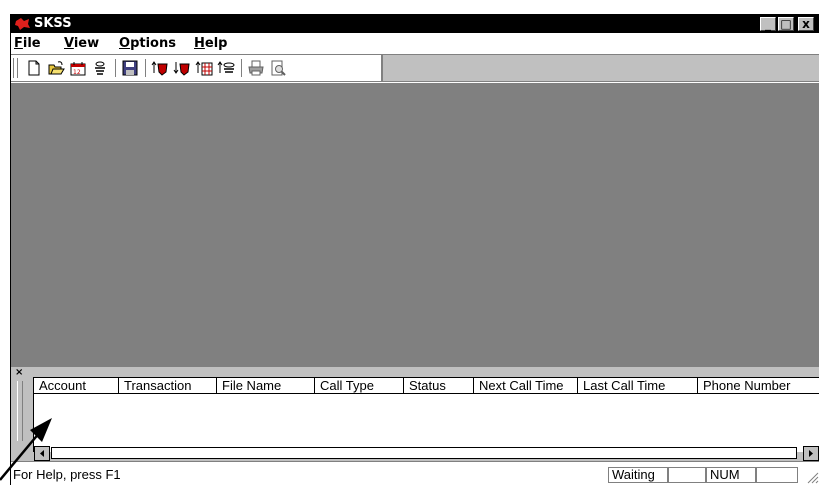  Describe the element at coordinates (81, 43) in the screenshot. I see `menu-view: View` at that location.